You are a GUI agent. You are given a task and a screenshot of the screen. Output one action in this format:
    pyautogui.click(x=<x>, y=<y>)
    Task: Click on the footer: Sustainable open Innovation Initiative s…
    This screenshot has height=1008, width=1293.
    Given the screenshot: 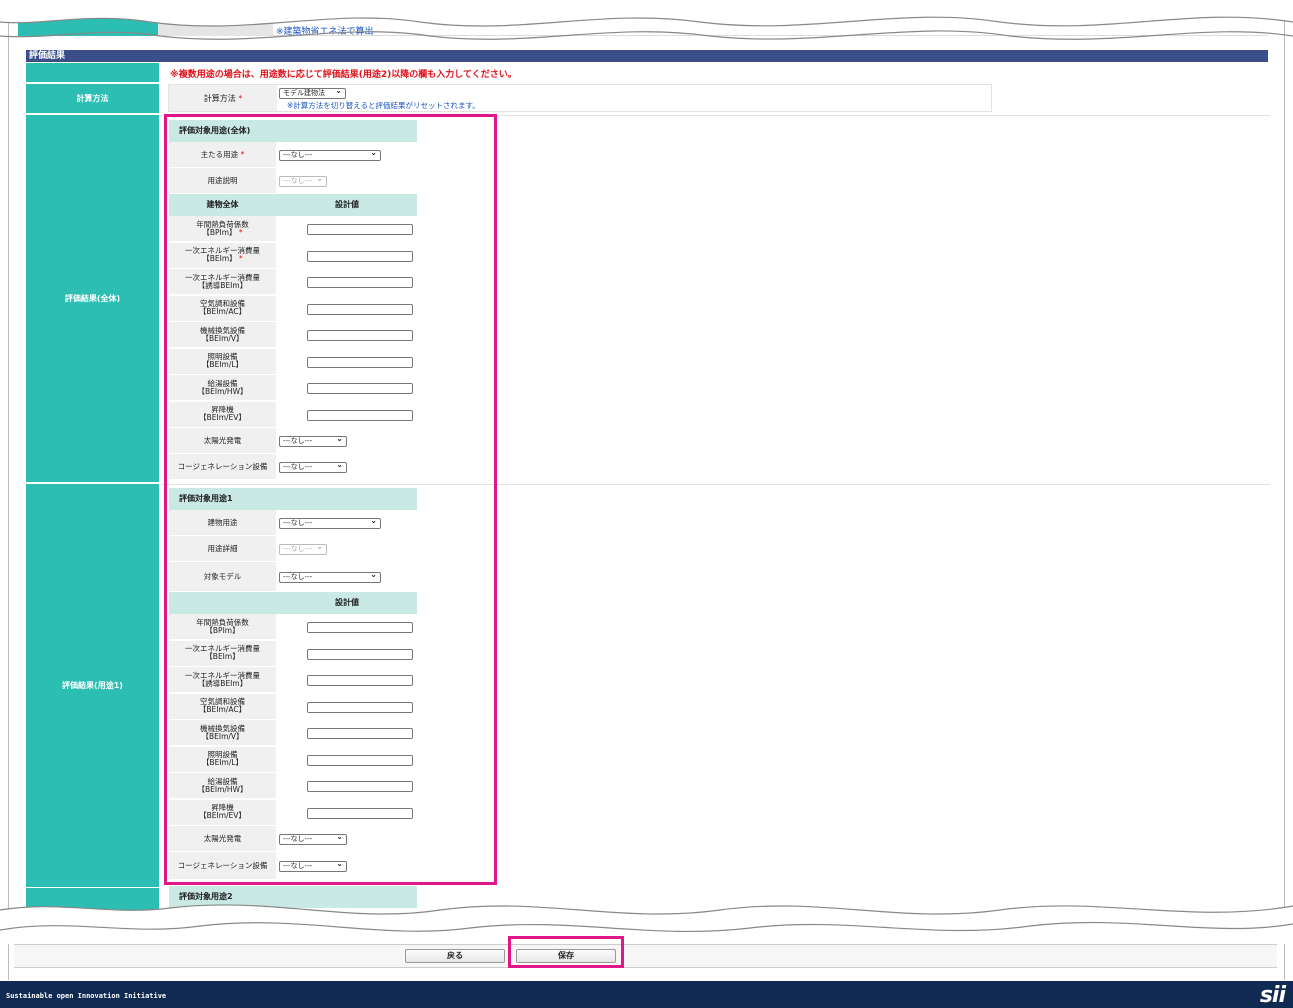 What is the action you would take?
    pyautogui.click(x=646, y=994)
    